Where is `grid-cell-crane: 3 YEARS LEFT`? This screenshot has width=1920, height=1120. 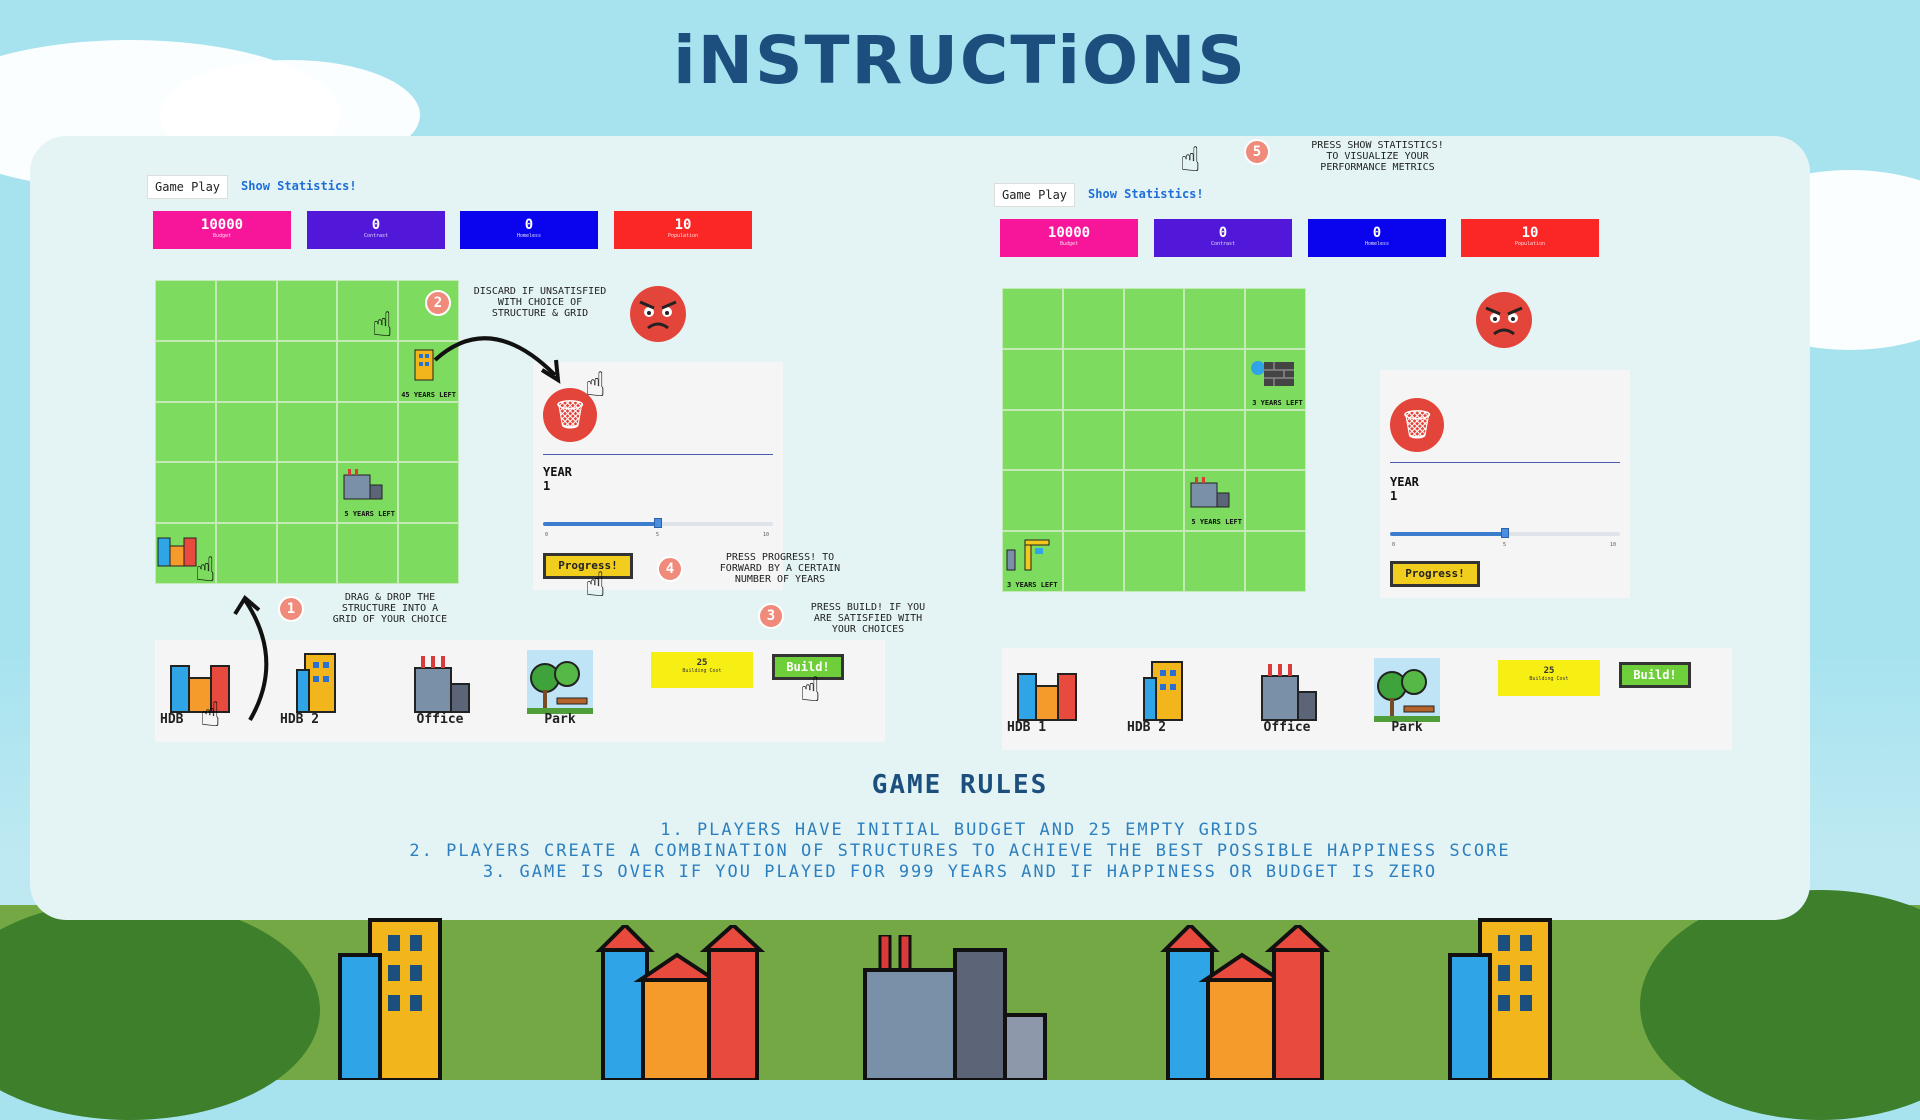 grid-cell-crane: 3 YEARS LEFT is located at coordinates (1032, 561).